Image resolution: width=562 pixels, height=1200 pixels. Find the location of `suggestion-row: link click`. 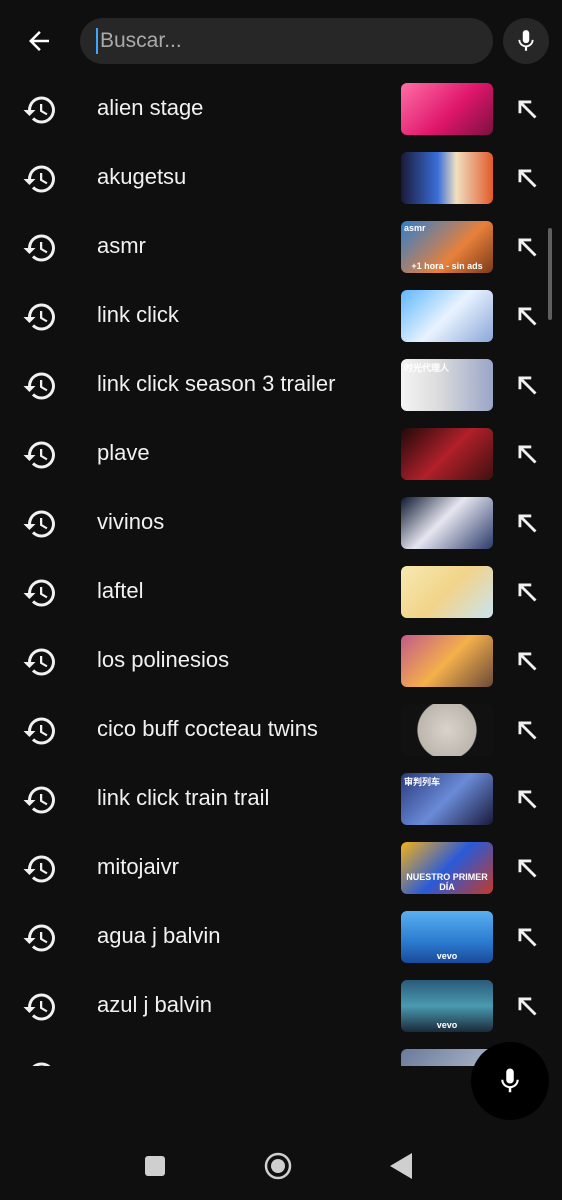

suggestion-row: link click is located at coordinates (281, 317).